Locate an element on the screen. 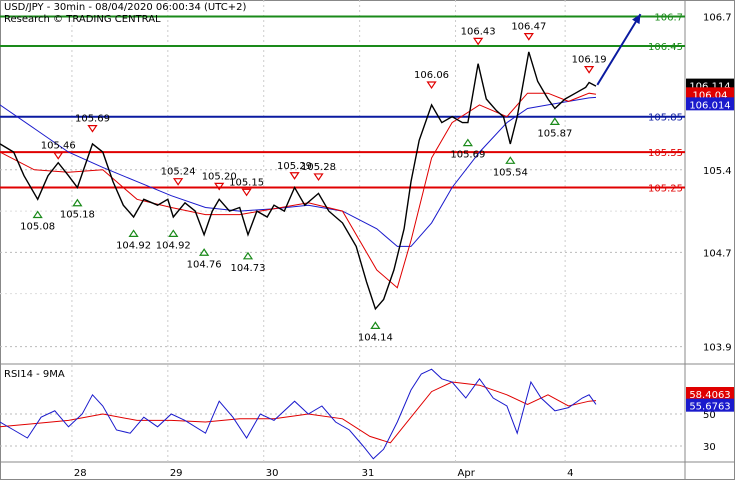 This screenshot has width=735, height=484. swing-high-label: 106.19 is located at coordinates (589, 60).